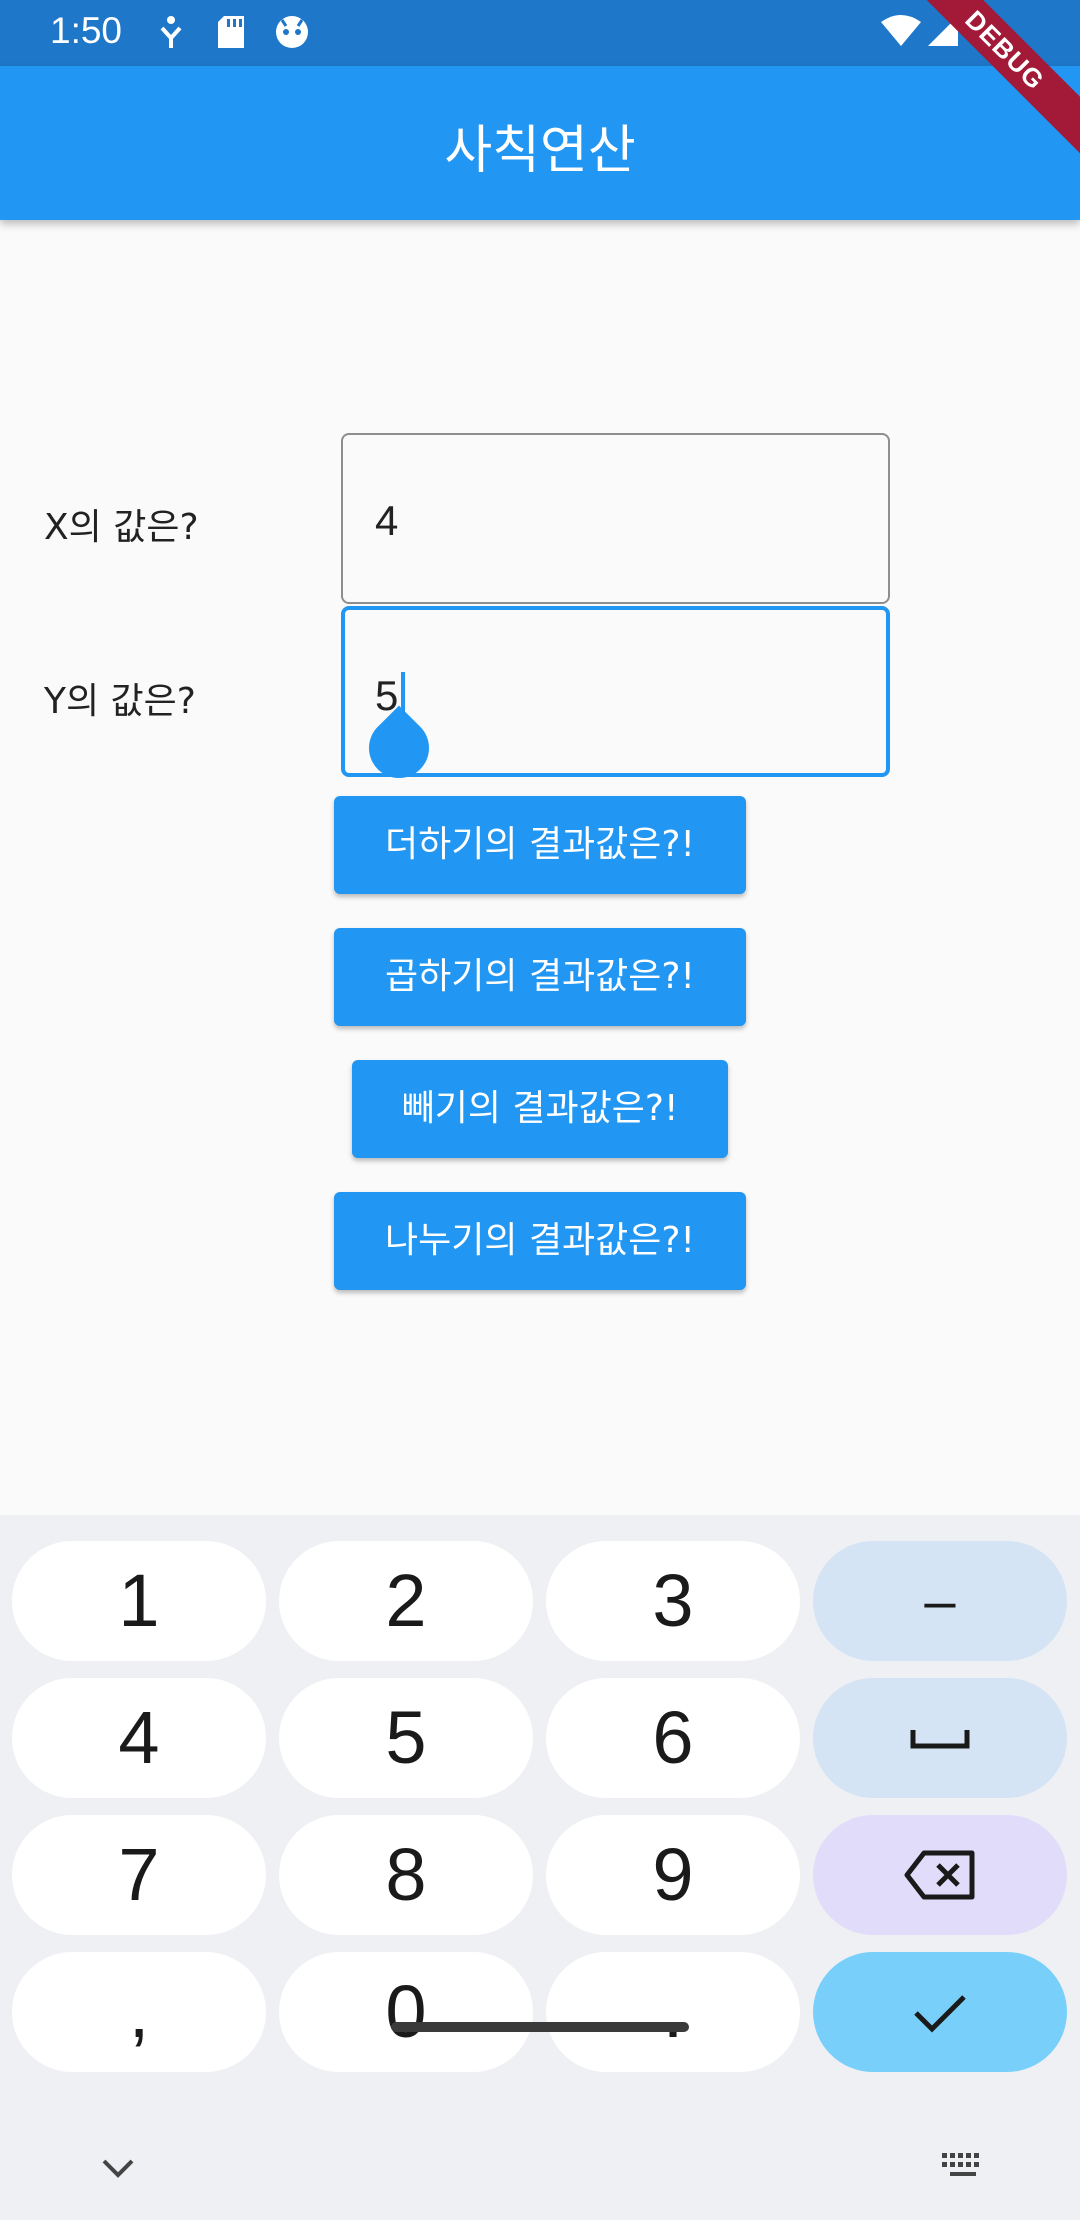 Image resolution: width=1080 pixels, height=2220 pixels. What do you see at coordinates (540, 2027) in the screenshot?
I see `home-indicator` at bounding box center [540, 2027].